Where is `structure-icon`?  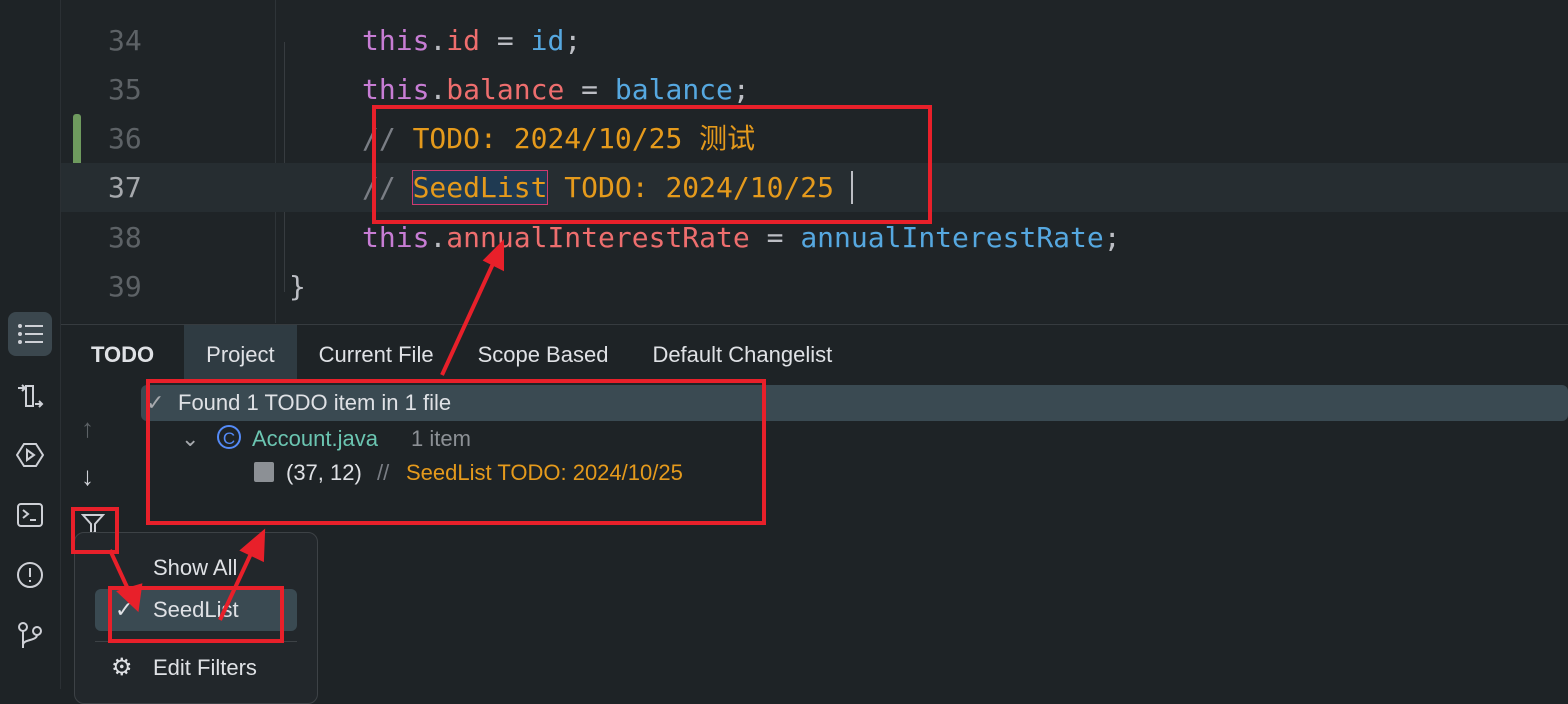 structure-icon is located at coordinates (30, 396).